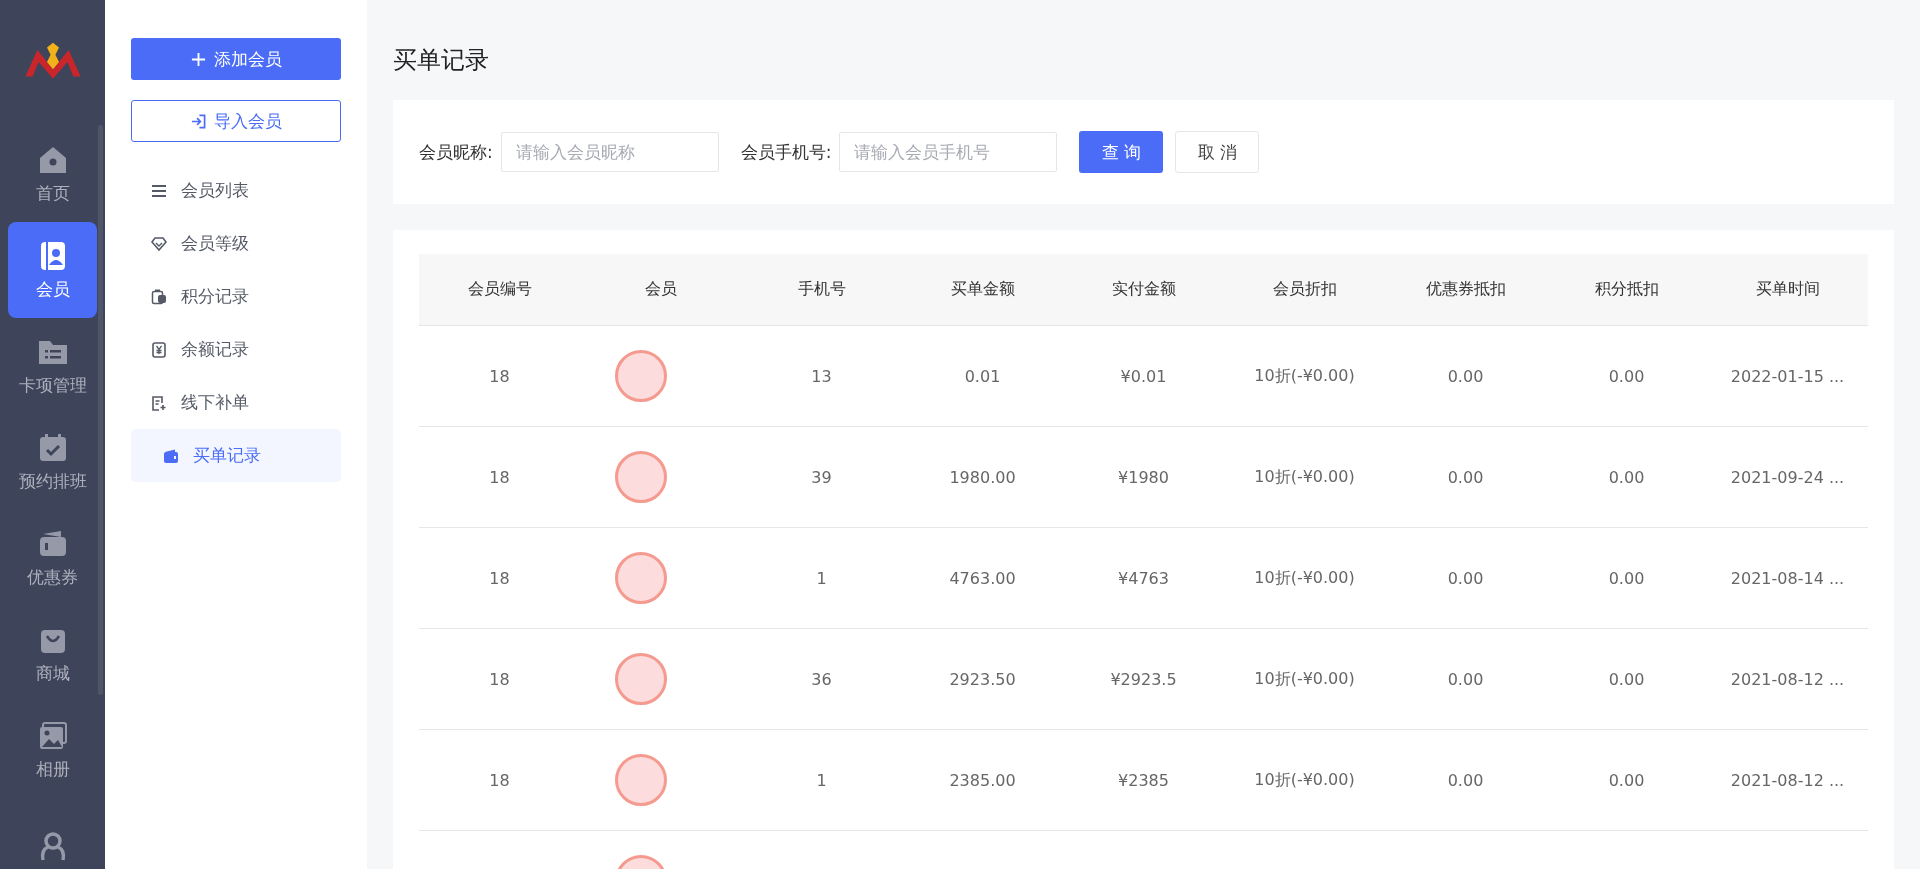 Image resolution: width=1920 pixels, height=869 pixels. What do you see at coordinates (1787, 290) in the screenshot?
I see `column-header: 买单时间` at bounding box center [1787, 290].